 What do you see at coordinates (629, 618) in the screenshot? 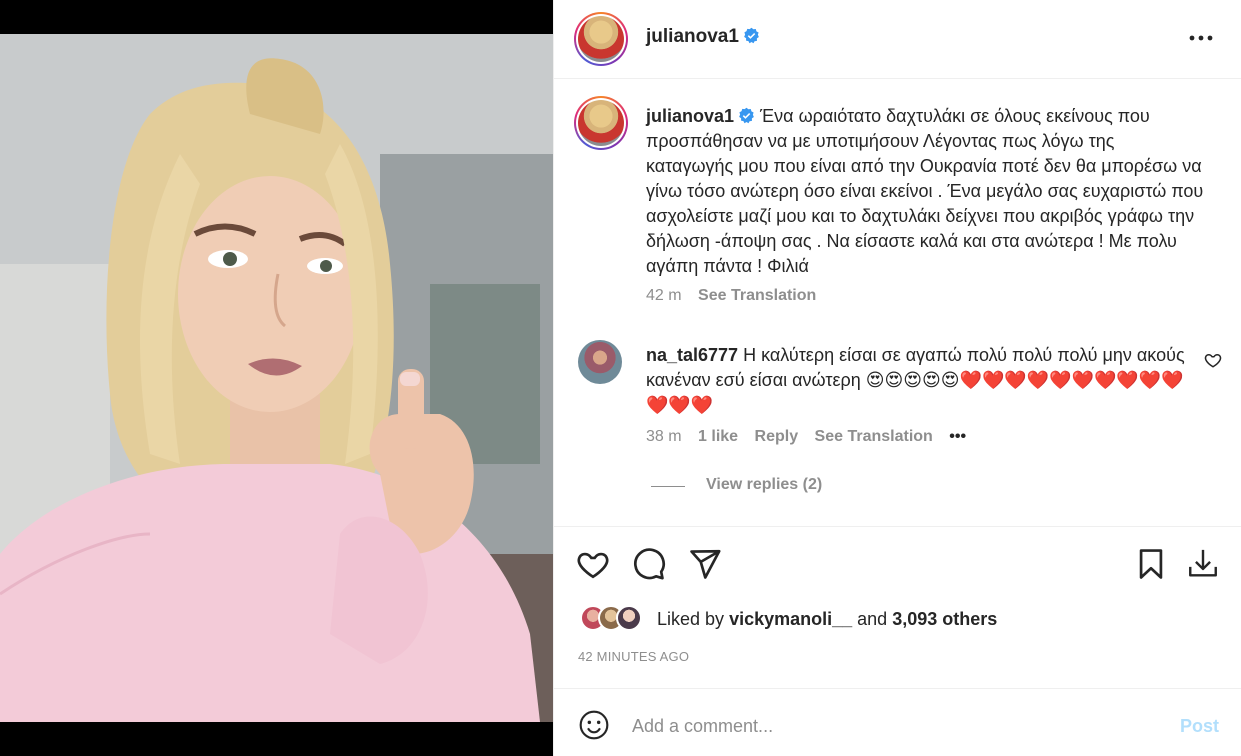
I see `liker-avatar` at bounding box center [629, 618].